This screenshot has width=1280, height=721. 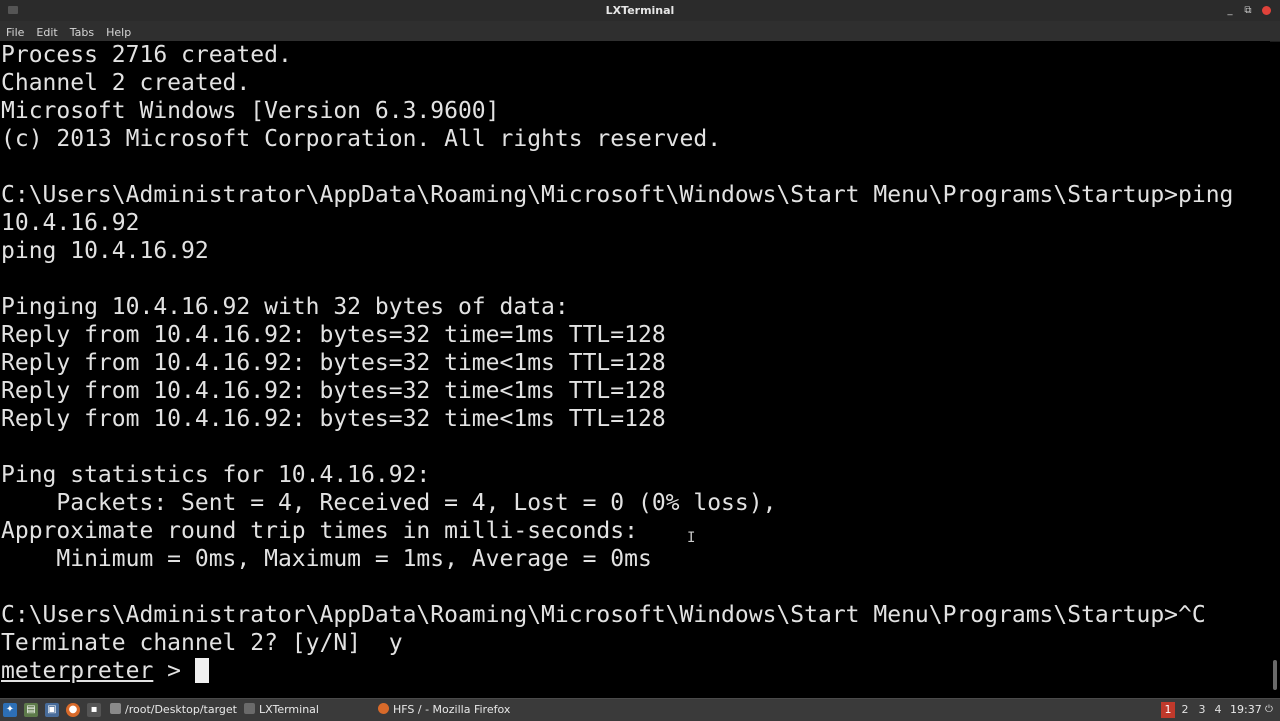 What do you see at coordinates (77, 671) in the screenshot?
I see `prompt-word: meterpreter` at bounding box center [77, 671].